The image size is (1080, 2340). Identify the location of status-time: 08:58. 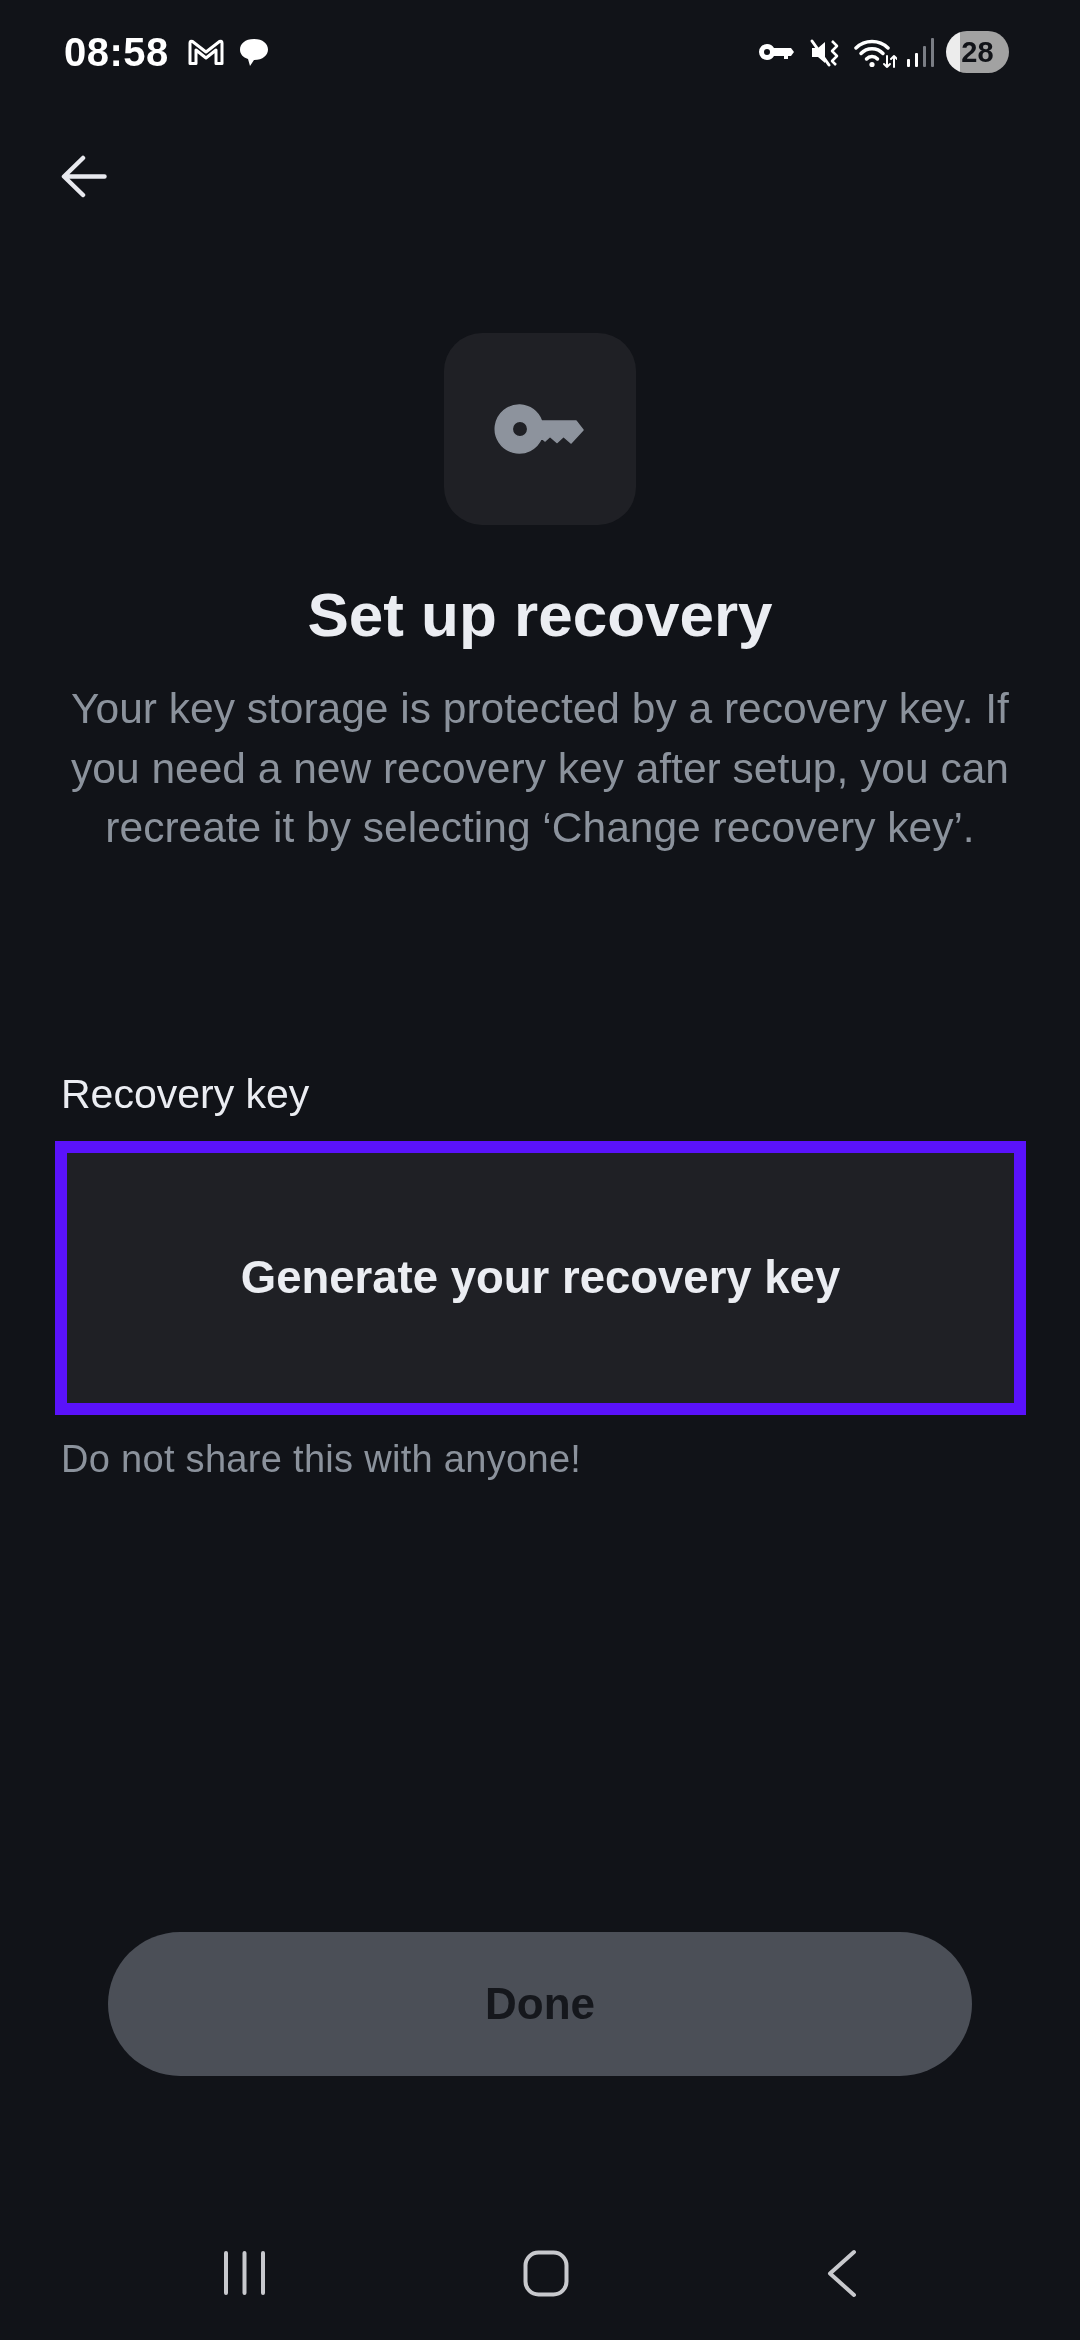
(116, 52).